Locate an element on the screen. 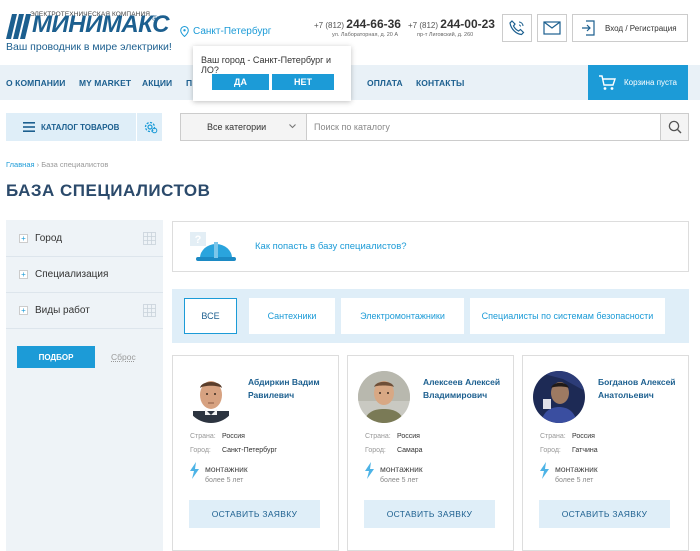 This screenshot has width=700, height=551. slogan: Ваш проводник в мире электрики! is located at coordinates (89, 47).